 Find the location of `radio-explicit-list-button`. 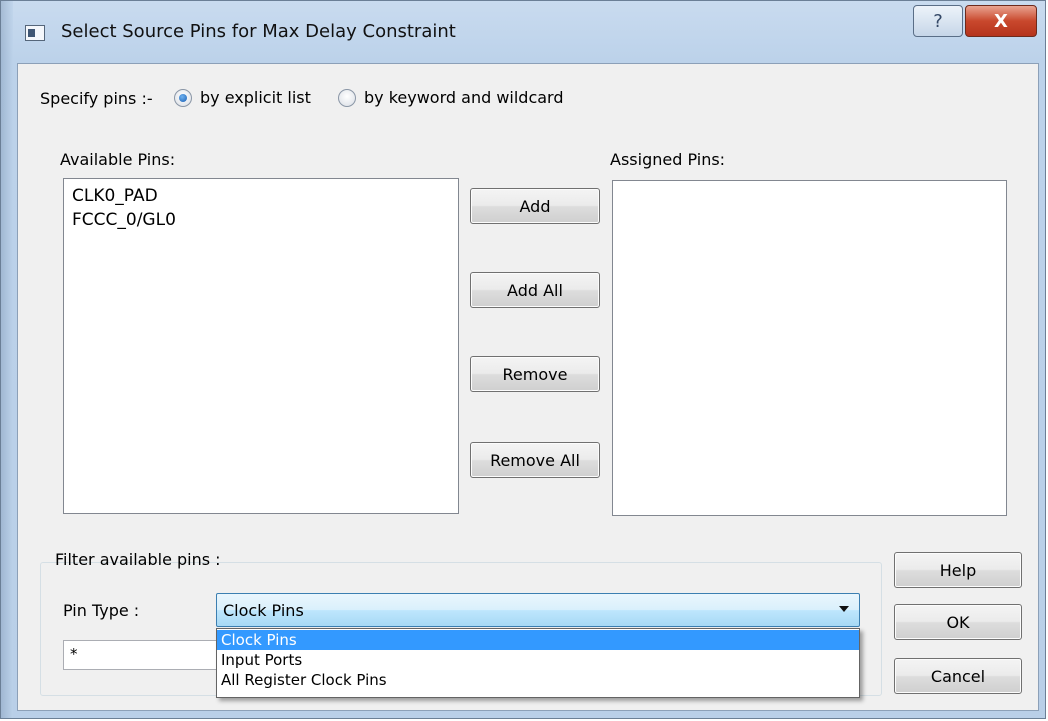

radio-explicit-list-button is located at coordinates (183, 97).